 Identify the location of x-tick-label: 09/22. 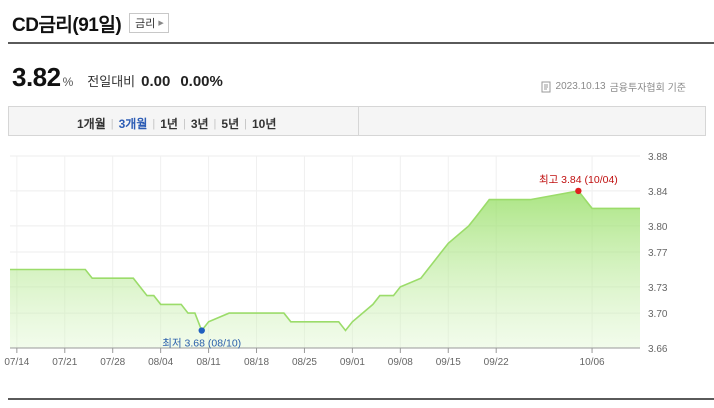
(496, 362).